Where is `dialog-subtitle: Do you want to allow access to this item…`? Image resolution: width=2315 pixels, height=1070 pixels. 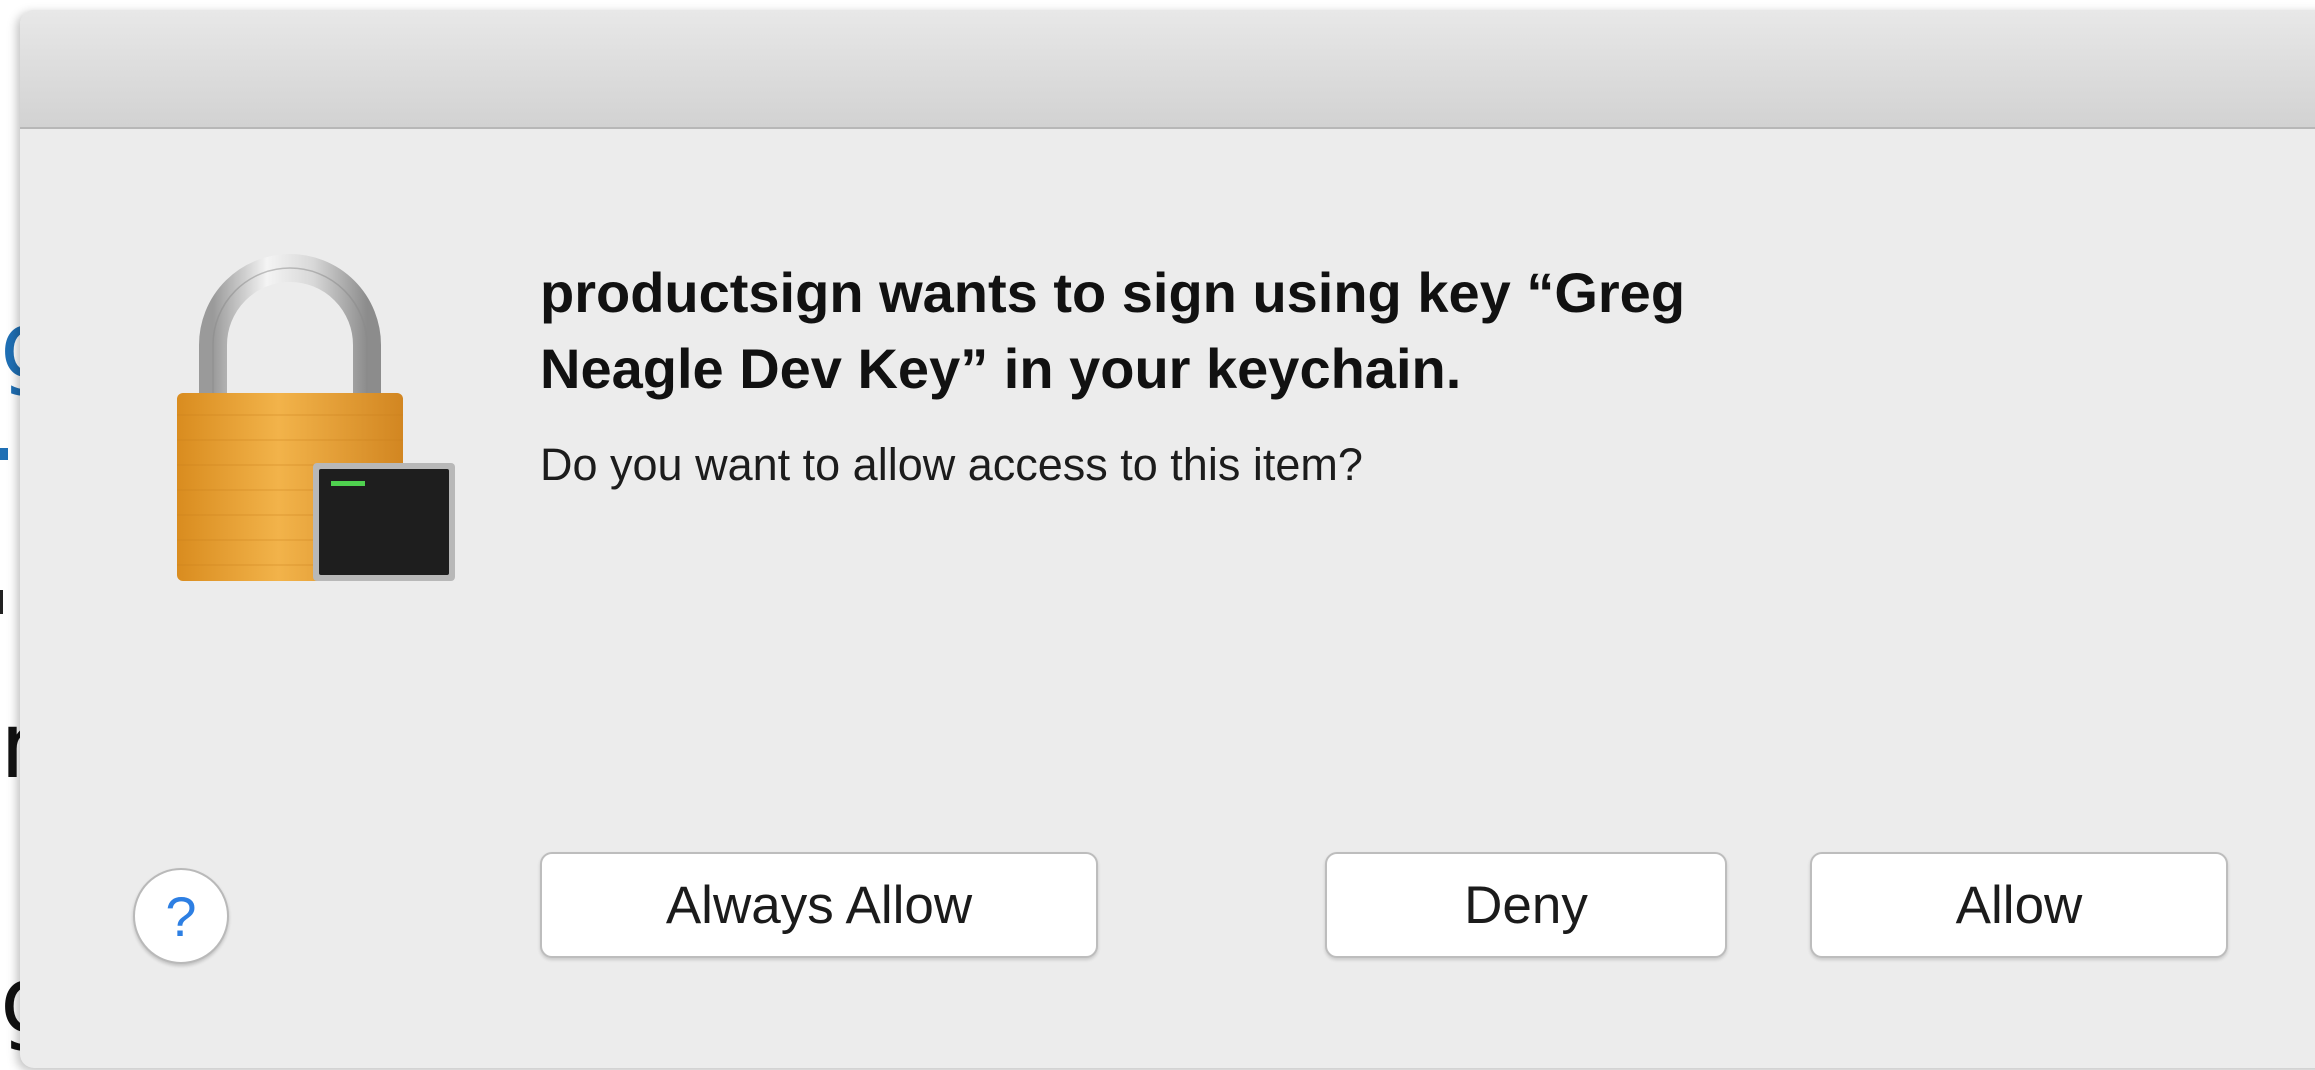
dialog-subtitle: Do you want to allow access to this item… is located at coordinates (951, 464).